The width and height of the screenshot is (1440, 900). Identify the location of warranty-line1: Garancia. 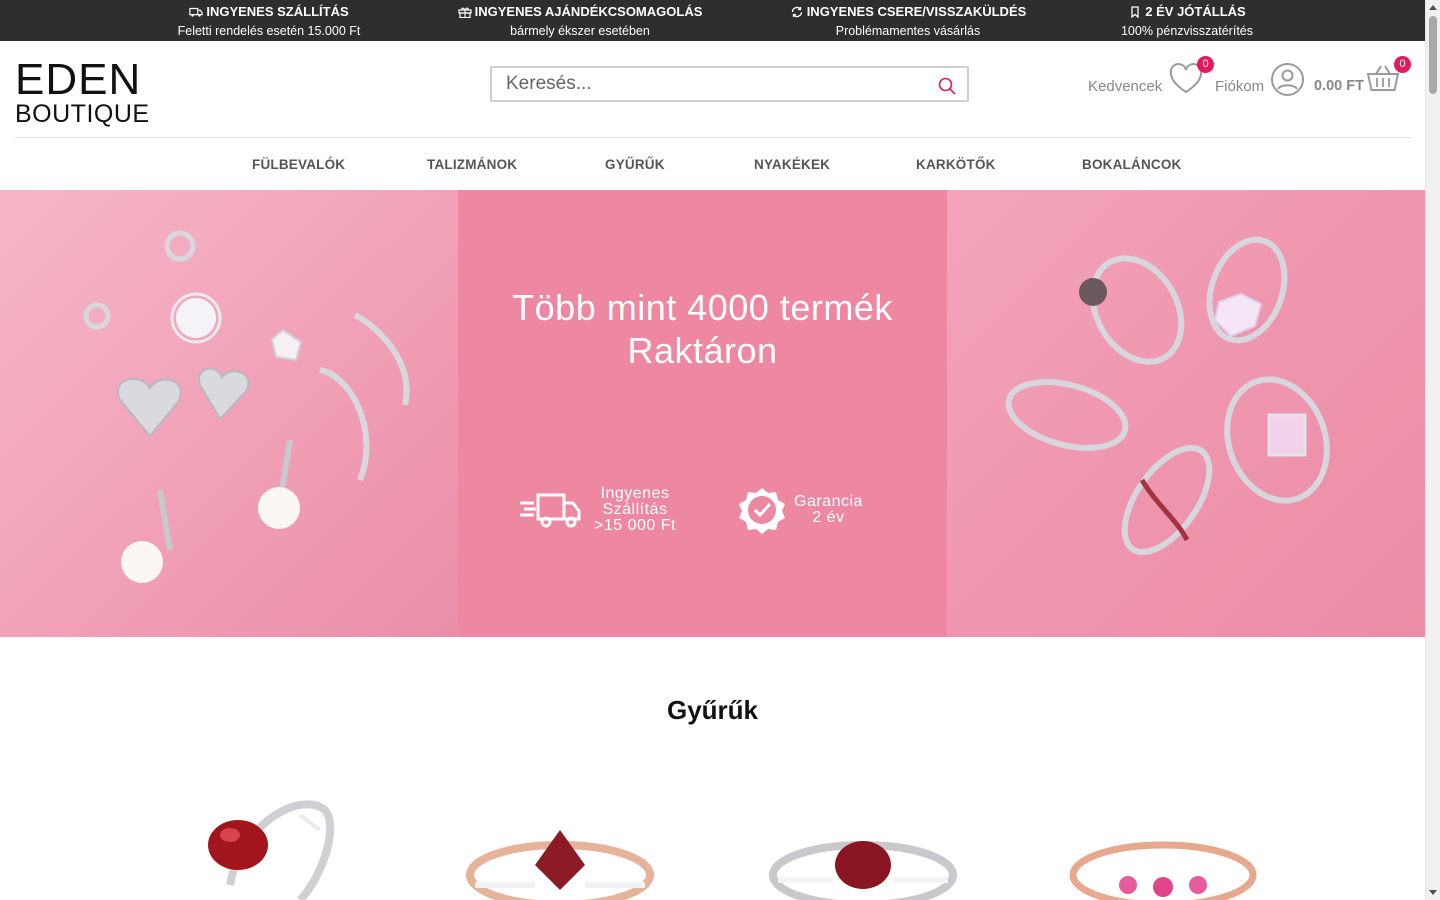
(828, 501).